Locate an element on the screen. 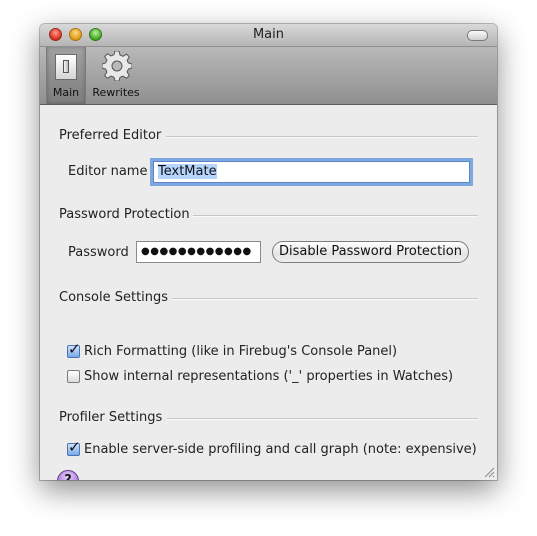 This screenshot has height=536, width=537. toolbar-item-main: Main is located at coordinates (66, 75).